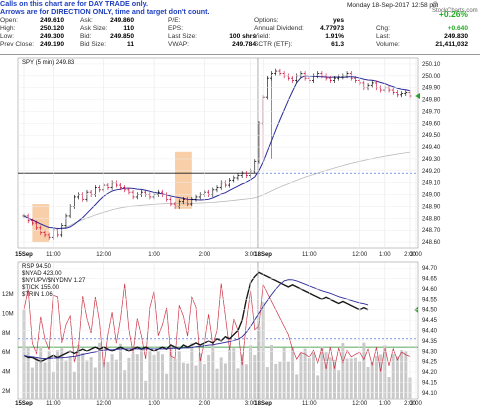  What do you see at coordinates (431, 219) in the screenshot?
I see `price-y-tick-label: 248.80` at bounding box center [431, 219].